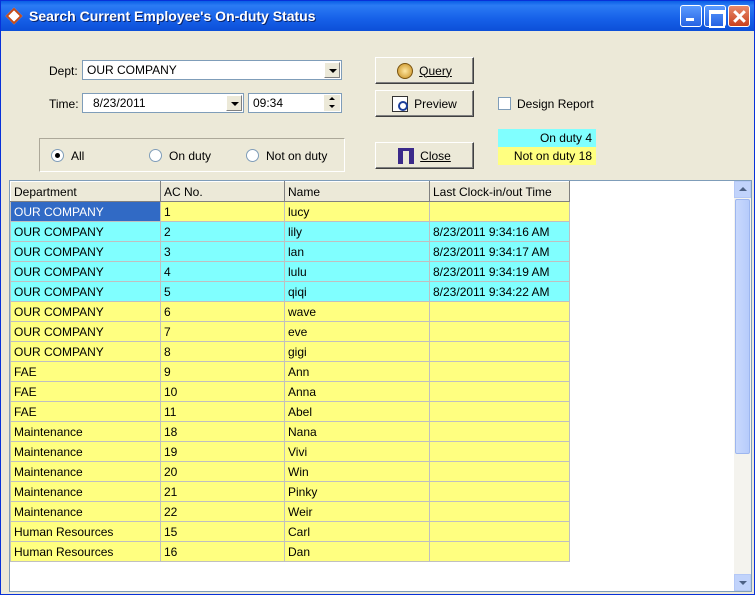 This screenshot has height=595, width=755. I want to click on table-row: FAE 11 Abel, so click(290, 411).